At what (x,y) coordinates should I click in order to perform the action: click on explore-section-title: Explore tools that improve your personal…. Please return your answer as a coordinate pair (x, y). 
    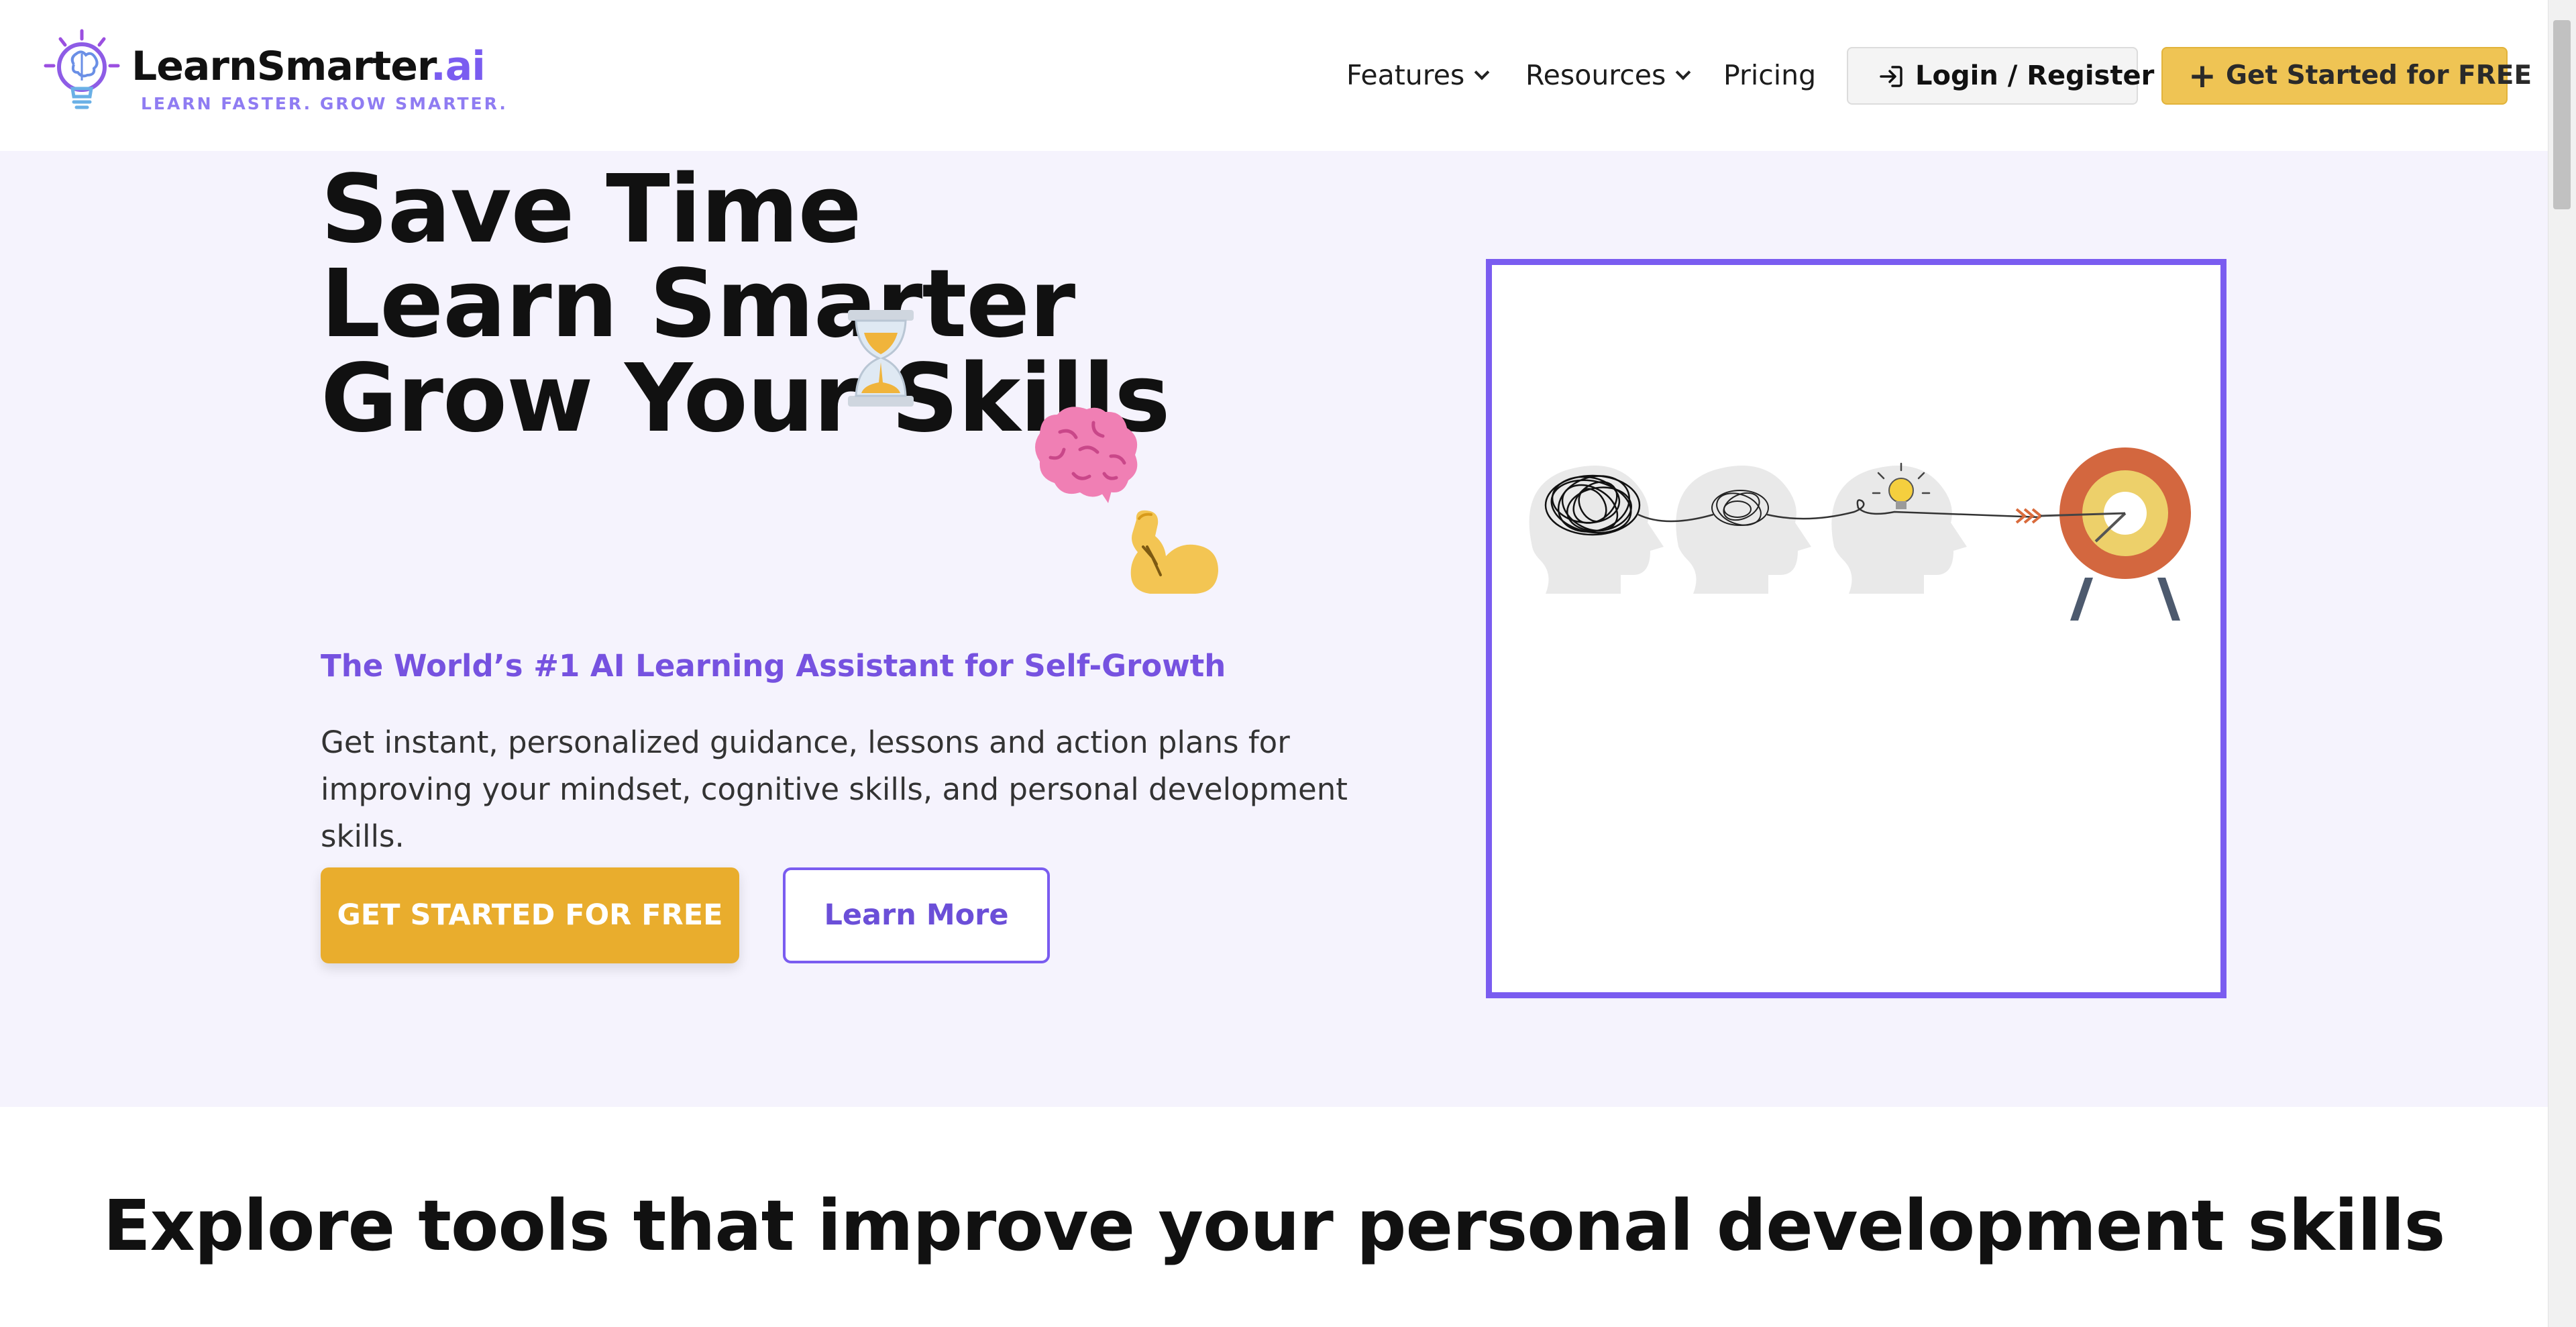
    Looking at the image, I should click on (1274, 1226).